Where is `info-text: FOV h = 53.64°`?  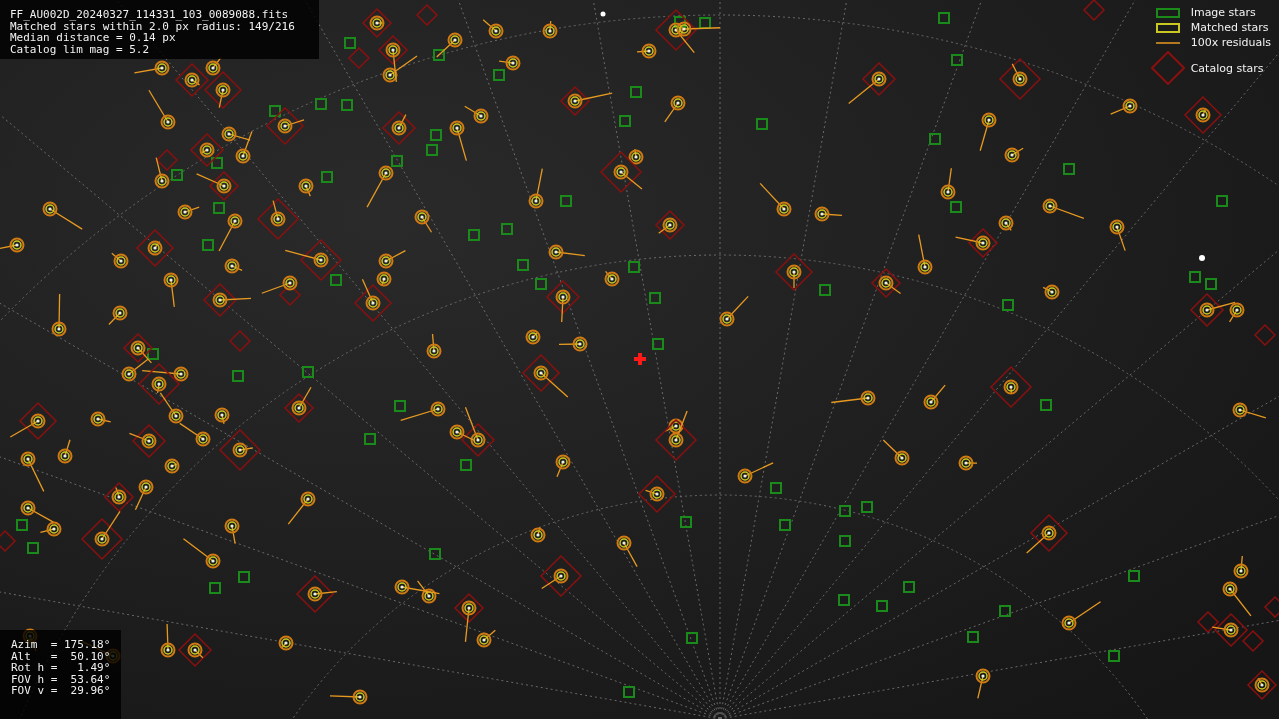 info-text: FOV h = 53.64° is located at coordinates (60, 679).